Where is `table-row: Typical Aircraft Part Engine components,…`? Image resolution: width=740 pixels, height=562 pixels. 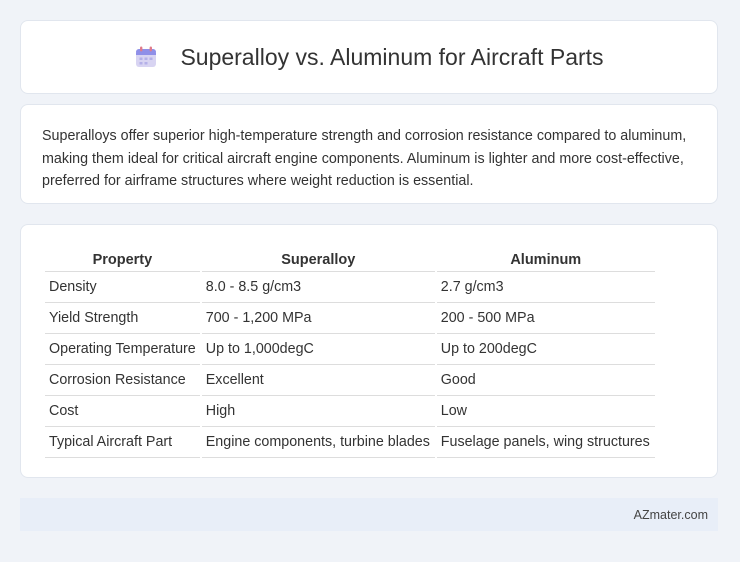
table-row: Typical Aircraft Part Engine components,… is located at coordinates (350, 442).